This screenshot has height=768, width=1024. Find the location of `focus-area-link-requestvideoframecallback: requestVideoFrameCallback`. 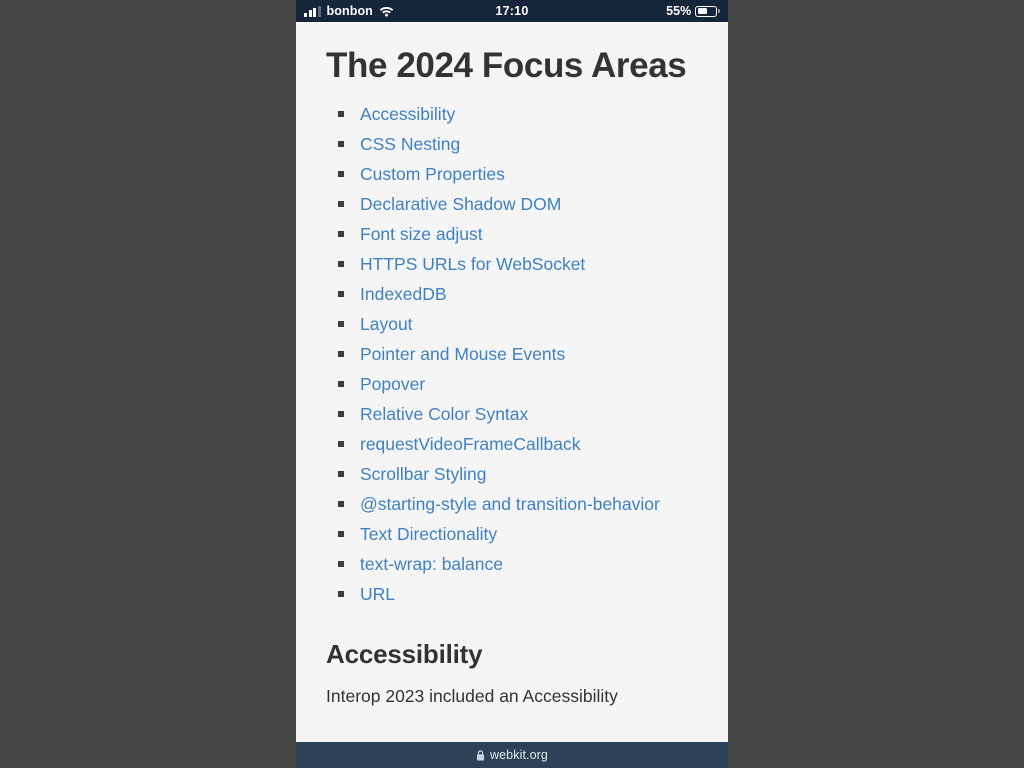

focus-area-link-requestvideoframecallback: requestVideoFrameCallback is located at coordinates (470, 444).